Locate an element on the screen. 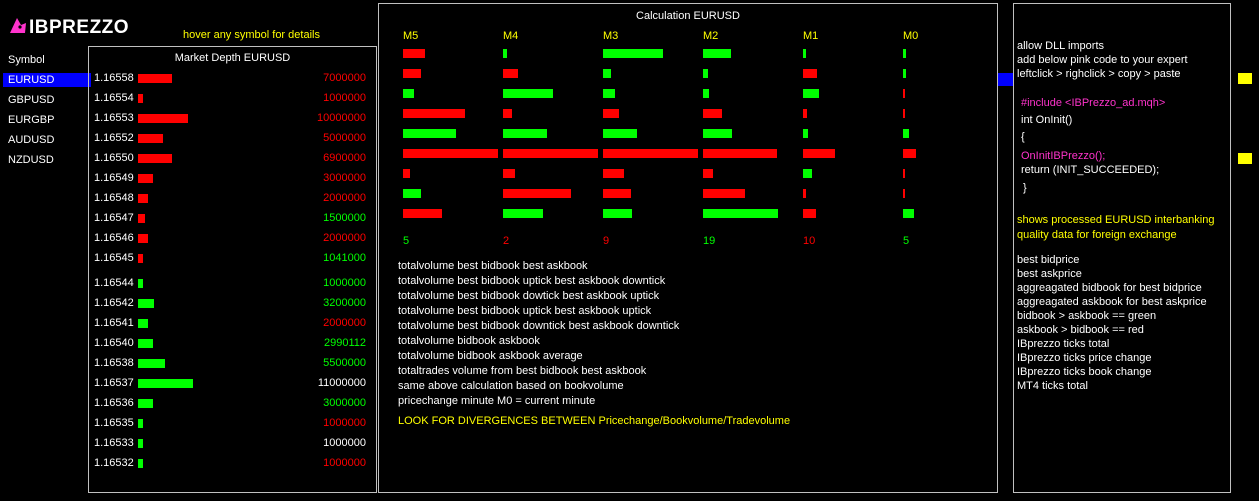 The width and height of the screenshot is (1259, 501). code-line-copyable: #include <IBPrezzo_ad.mqh> is located at coordinates (1093, 103).